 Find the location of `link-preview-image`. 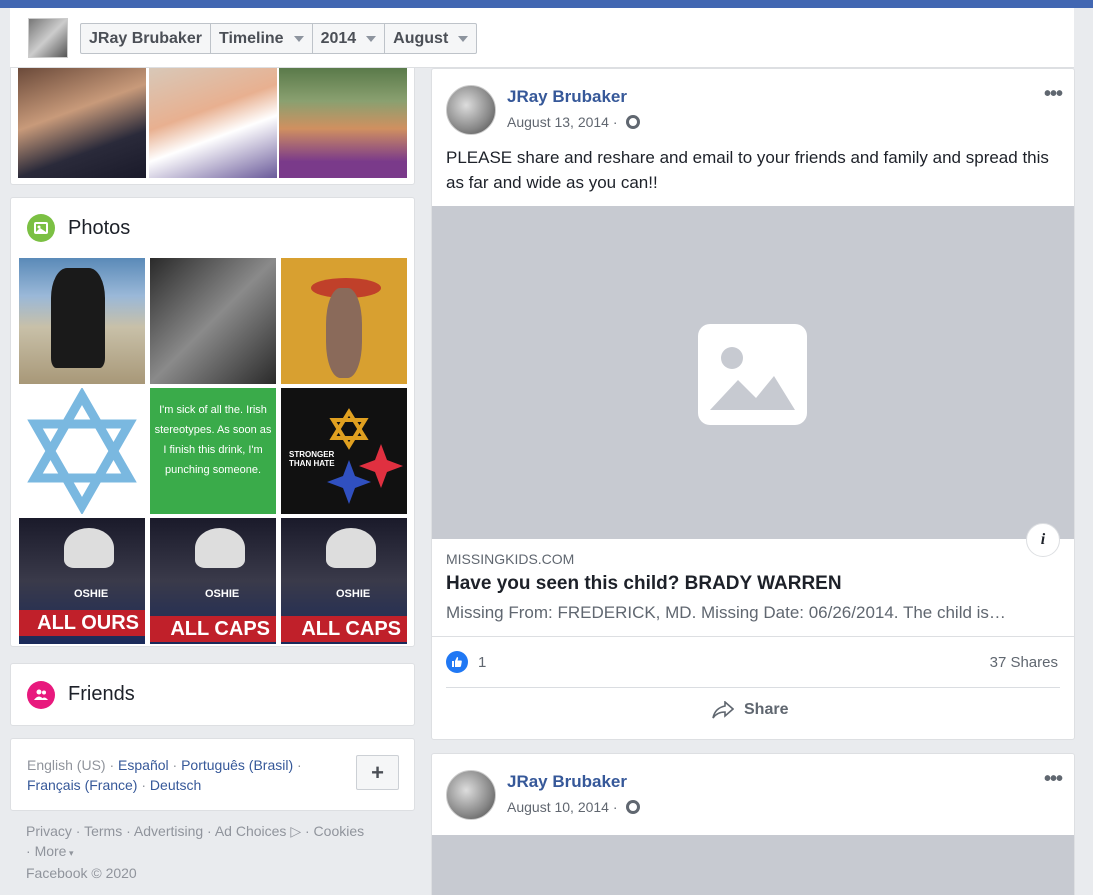

link-preview-image is located at coordinates (753, 865).